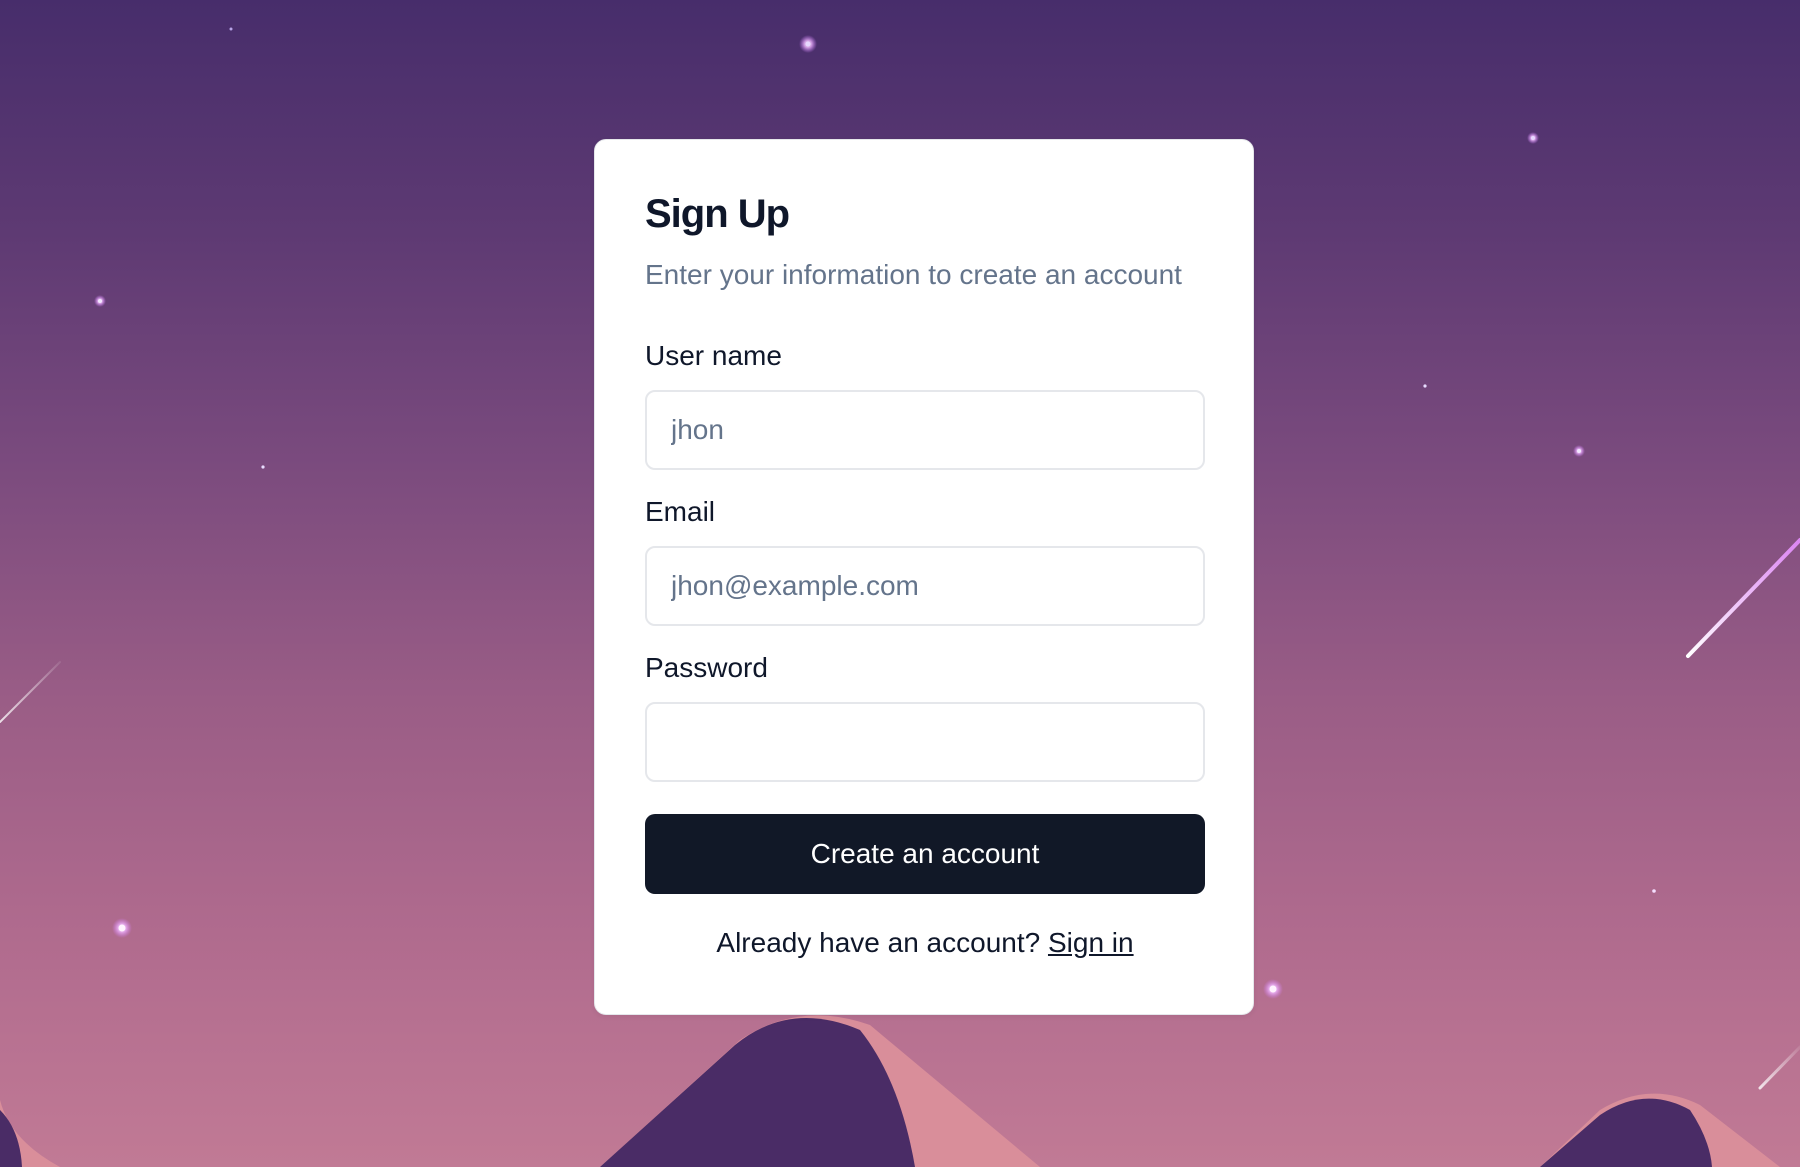 The width and height of the screenshot is (1800, 1167). What do you see at coordinates (925, 586) in the screenshot?
I see `email-input` at bounding box center [925, 586].